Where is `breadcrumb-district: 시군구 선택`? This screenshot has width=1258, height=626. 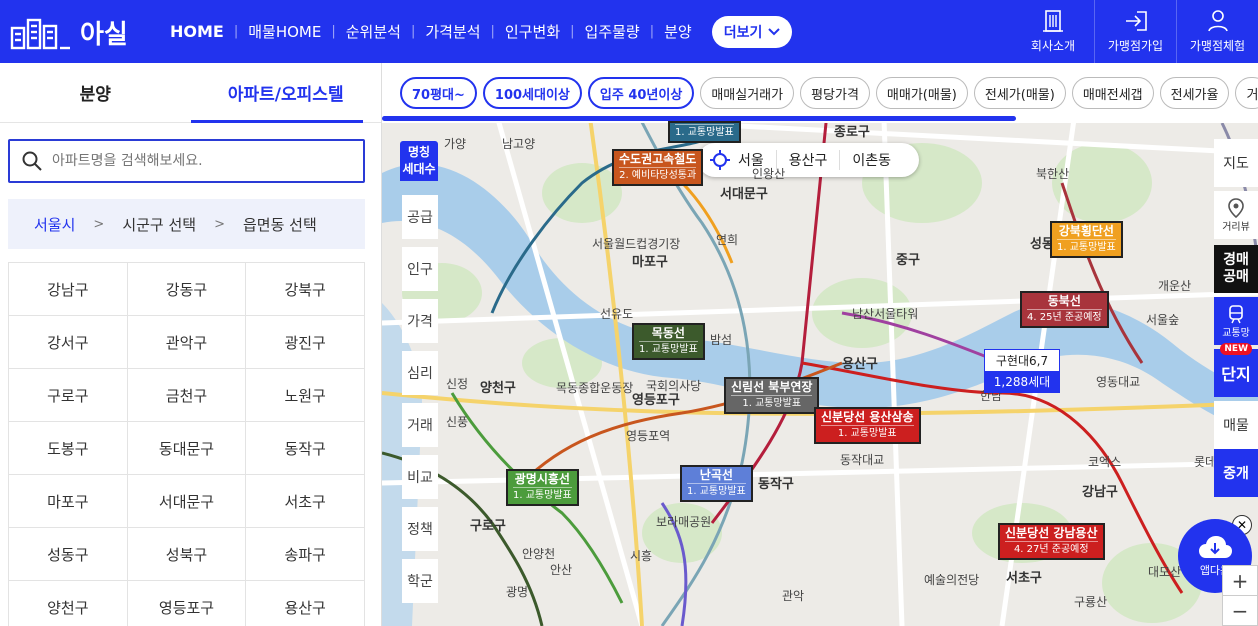
breadcrumb-district: 시군구 선택 is located at coordinates (159, 224).